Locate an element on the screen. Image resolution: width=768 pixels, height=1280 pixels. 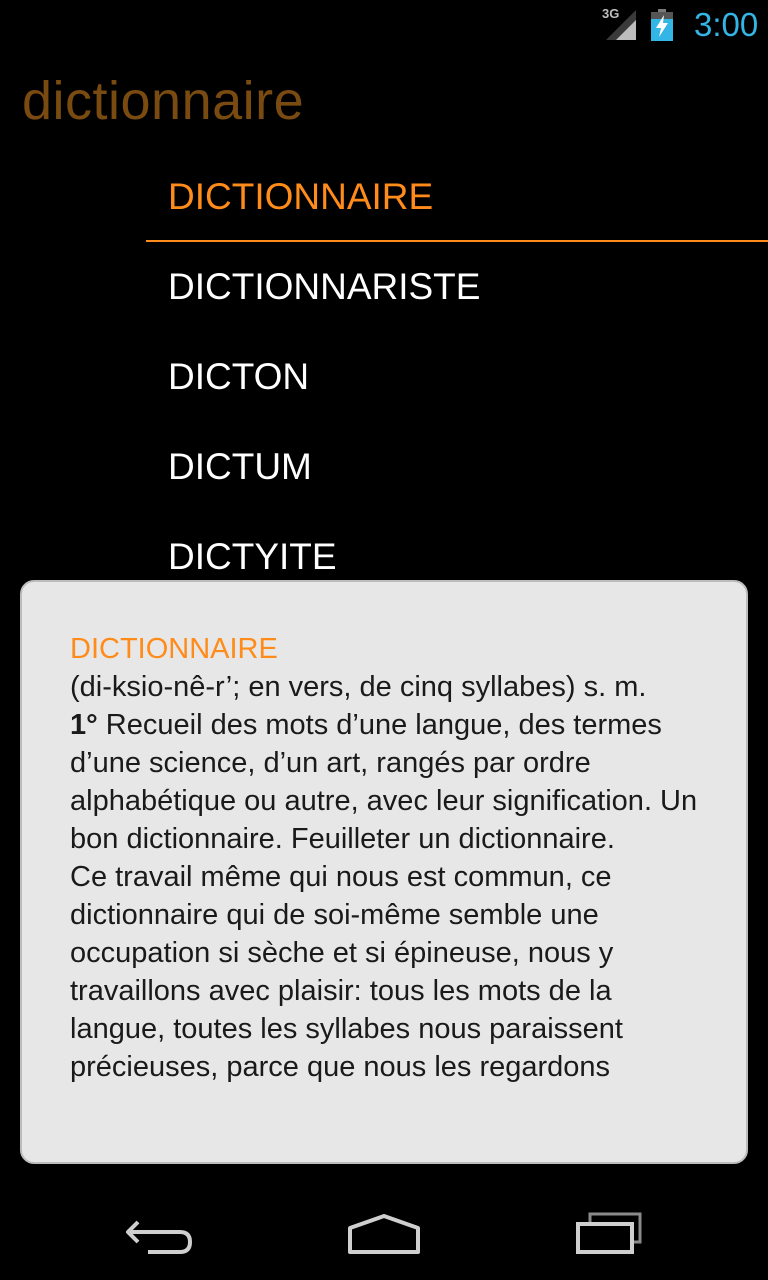
definition-headword: DICTIONNAIRE is located at coordinates (174, 649).